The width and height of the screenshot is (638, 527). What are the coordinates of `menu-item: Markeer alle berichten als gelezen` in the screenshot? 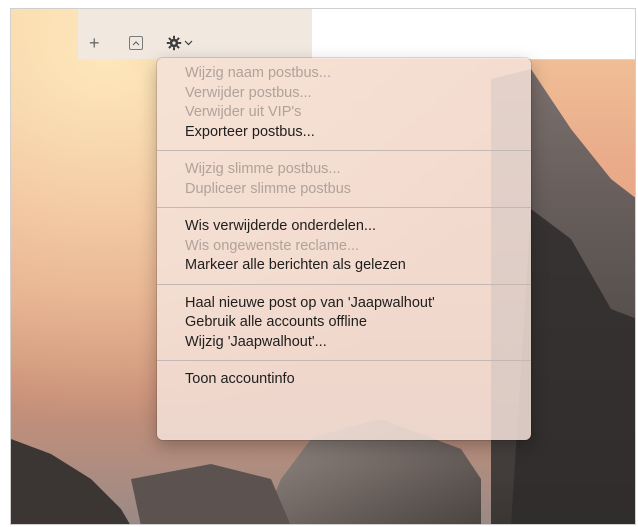 It's located at (344, 266).